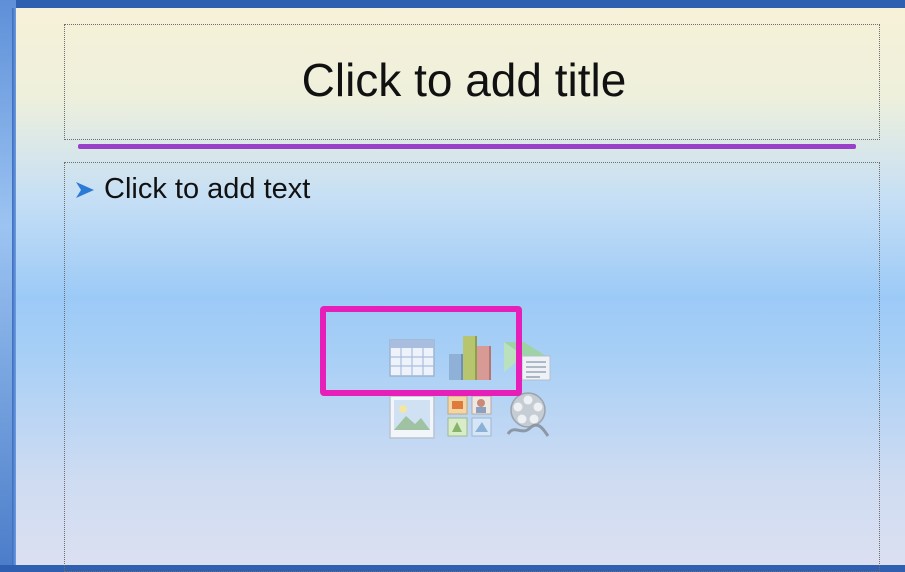 This screenshot has width=905, height=572. I want to click on insert-media-clip-icon, so click(527, 415).